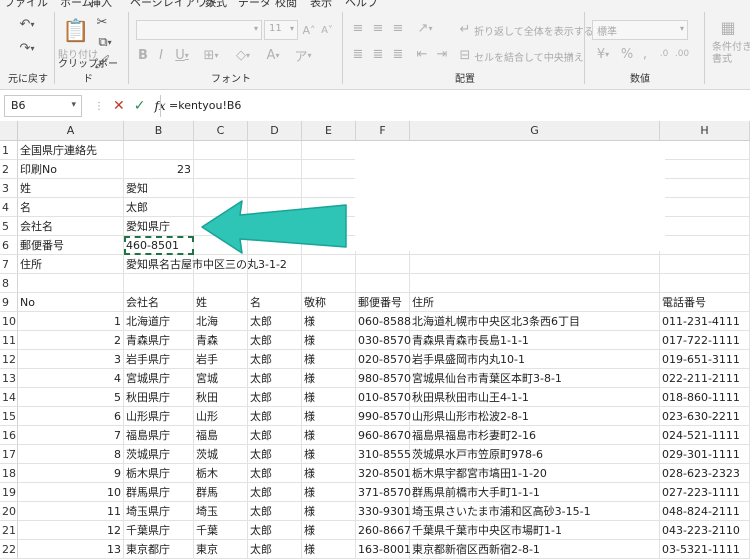 This screenshot has height=560, width=750. Describe the element at coordinates (9, 397) in the screenshot. I see `row-header: 14` at that location.